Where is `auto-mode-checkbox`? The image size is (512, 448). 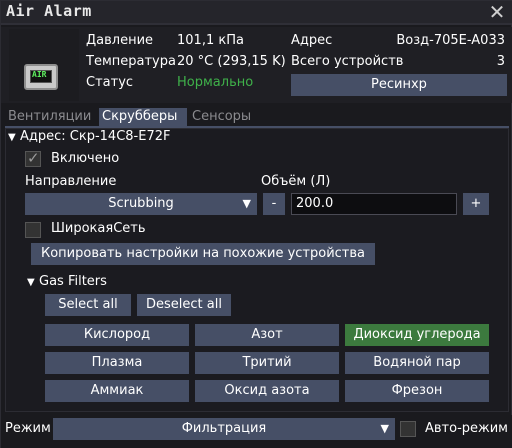
auto-mode-checkbox is located at coordinates (408, 429).